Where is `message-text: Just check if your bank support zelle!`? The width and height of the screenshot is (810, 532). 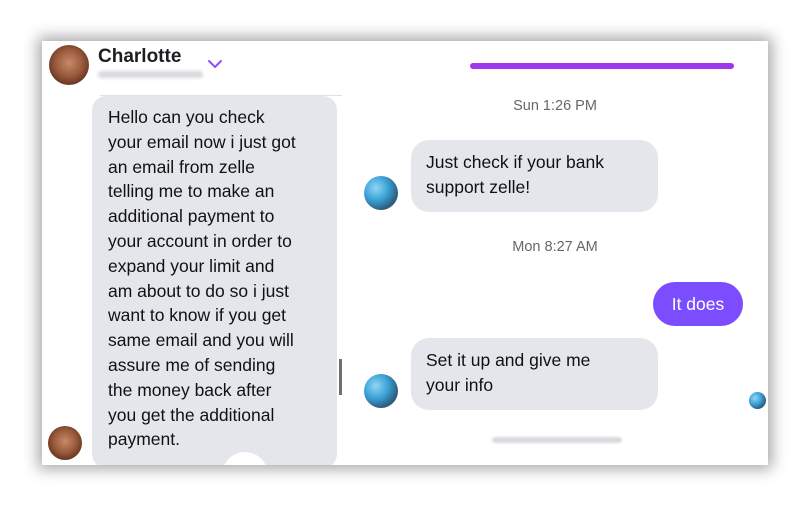
message-text: Just check if your bank support zelle! is located at coordinates (515, 174).